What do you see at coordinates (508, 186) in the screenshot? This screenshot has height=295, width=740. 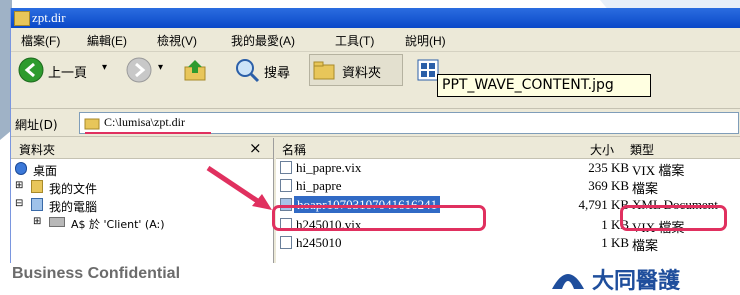 I see `list-item: hi_papre 369 KB 檔案` at bounding box center [508, 186].